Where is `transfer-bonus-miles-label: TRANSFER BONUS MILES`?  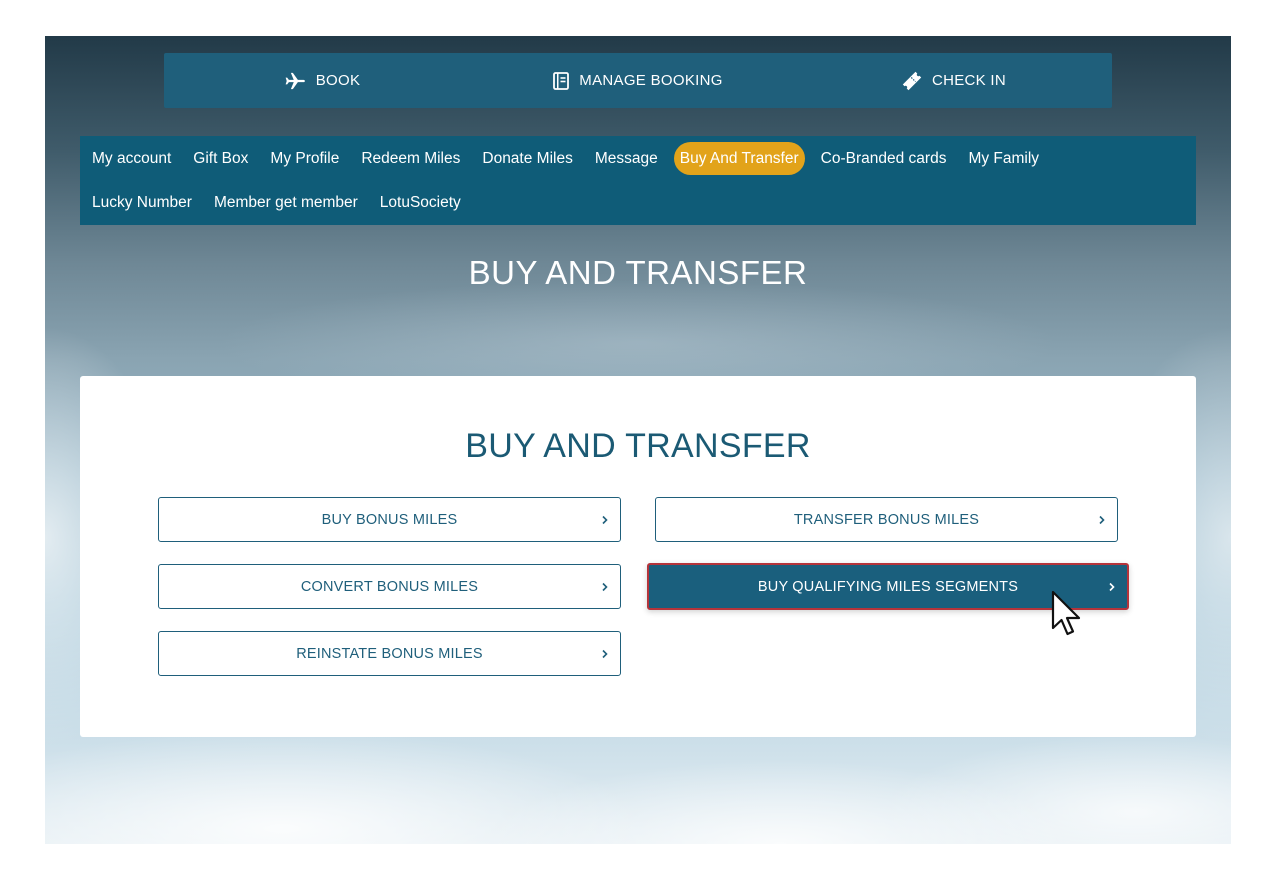
transfer-bonus-miles-label: TRANSFER BONUS MILES is located at coordinates (886, 519).